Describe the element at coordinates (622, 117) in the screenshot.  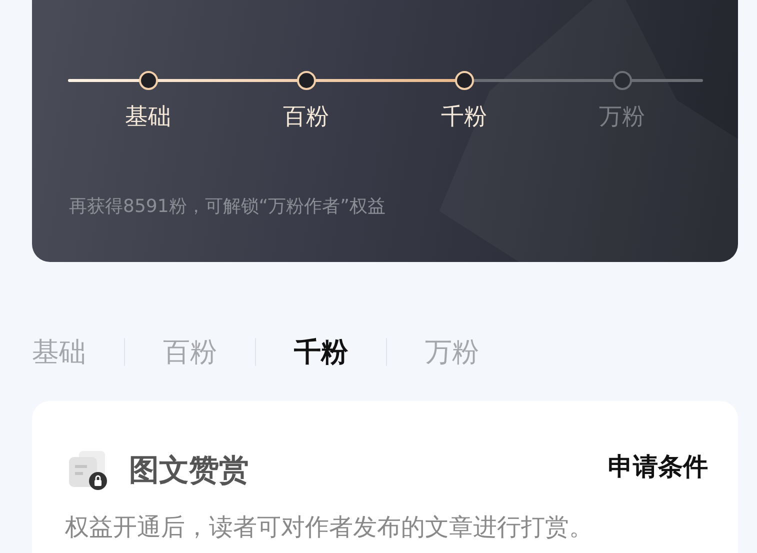
I see `milestone-label: 万粉` at that location.